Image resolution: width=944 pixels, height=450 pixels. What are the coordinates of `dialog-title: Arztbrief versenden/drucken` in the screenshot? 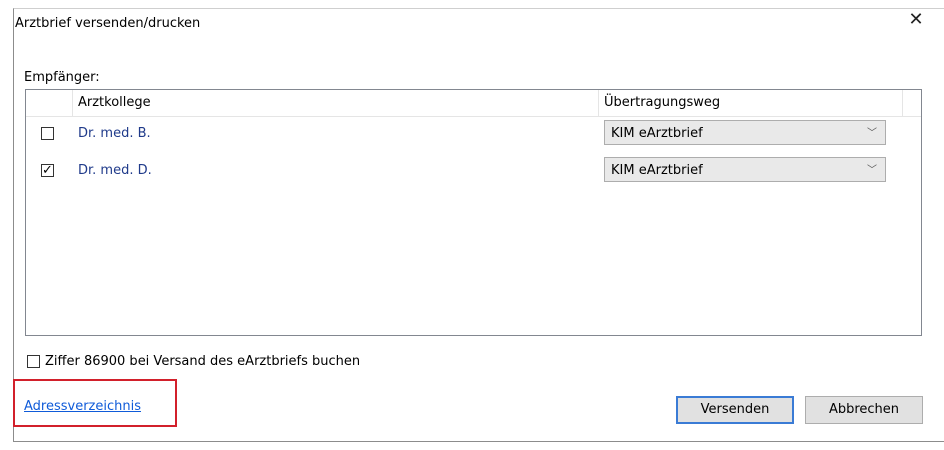 It's located at (108, 23).